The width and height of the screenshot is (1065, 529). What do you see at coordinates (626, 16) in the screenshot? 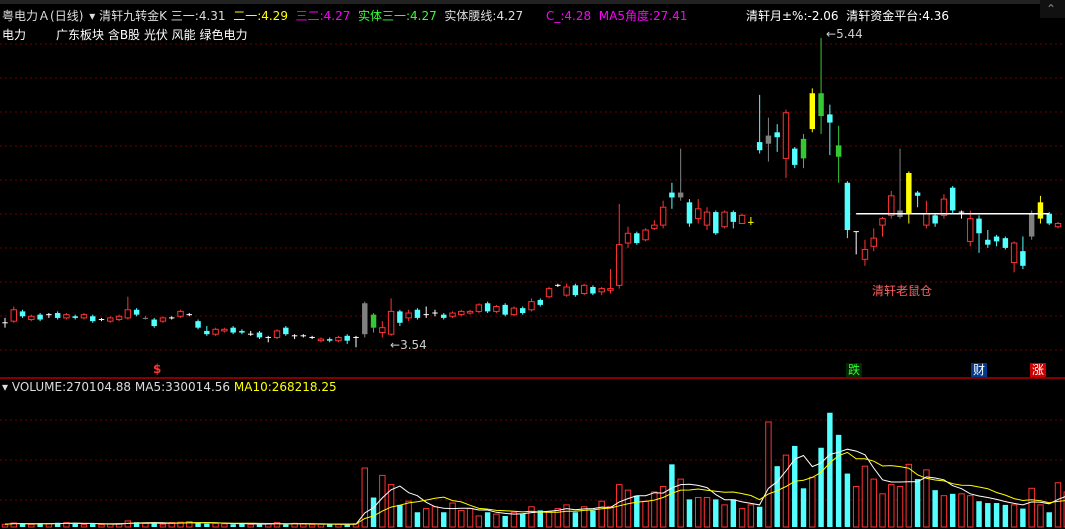
I see `ma5-angle-label: MA5角度:` at bounding box center [626, 16].